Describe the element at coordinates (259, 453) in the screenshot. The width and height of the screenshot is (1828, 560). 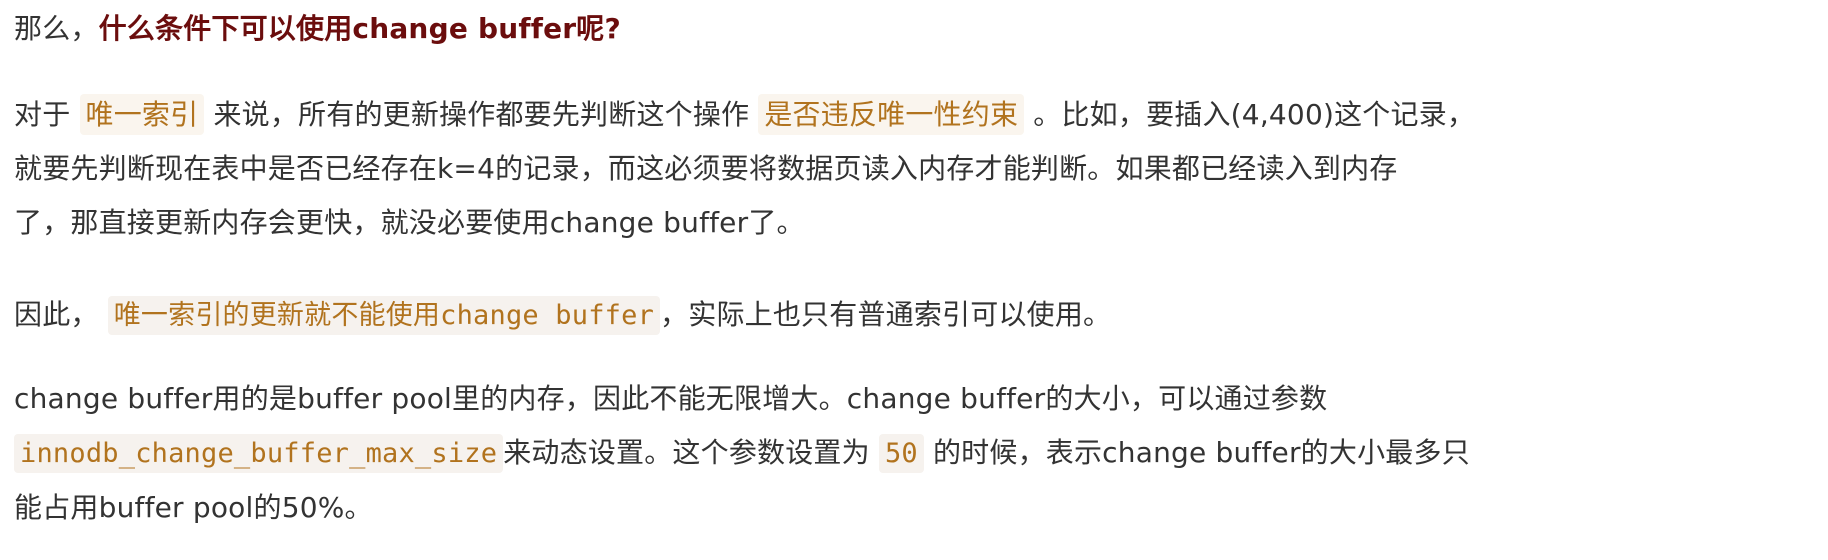
I see `code-param-name: innodb_change_buffer_max_size` at that location.